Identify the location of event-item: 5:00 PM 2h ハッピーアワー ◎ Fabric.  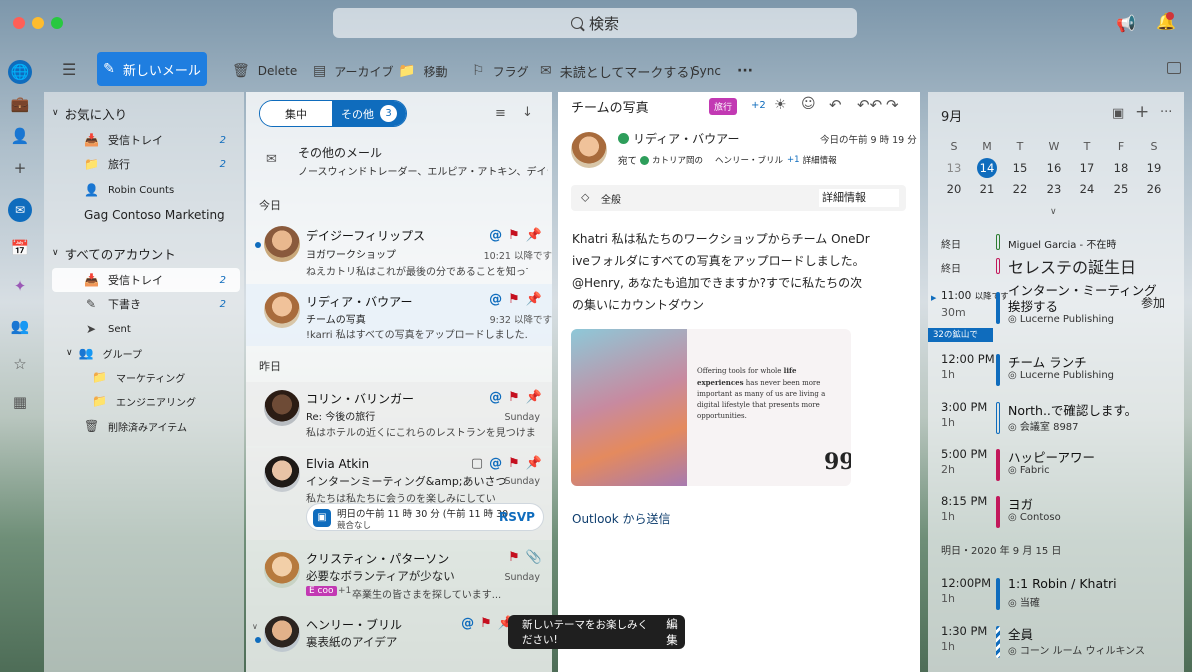
(1056, 470).